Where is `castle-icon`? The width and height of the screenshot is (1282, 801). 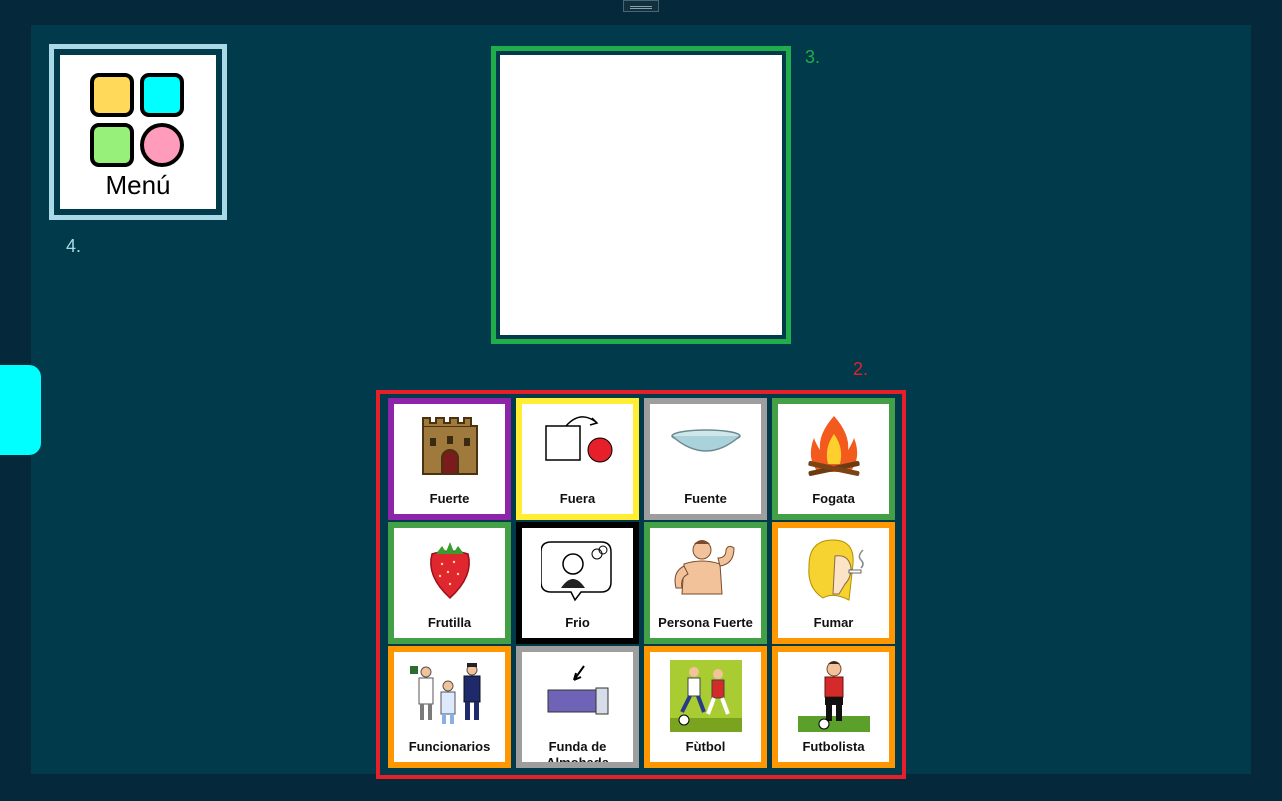 castle-icon is located at coordinates (449, 446).